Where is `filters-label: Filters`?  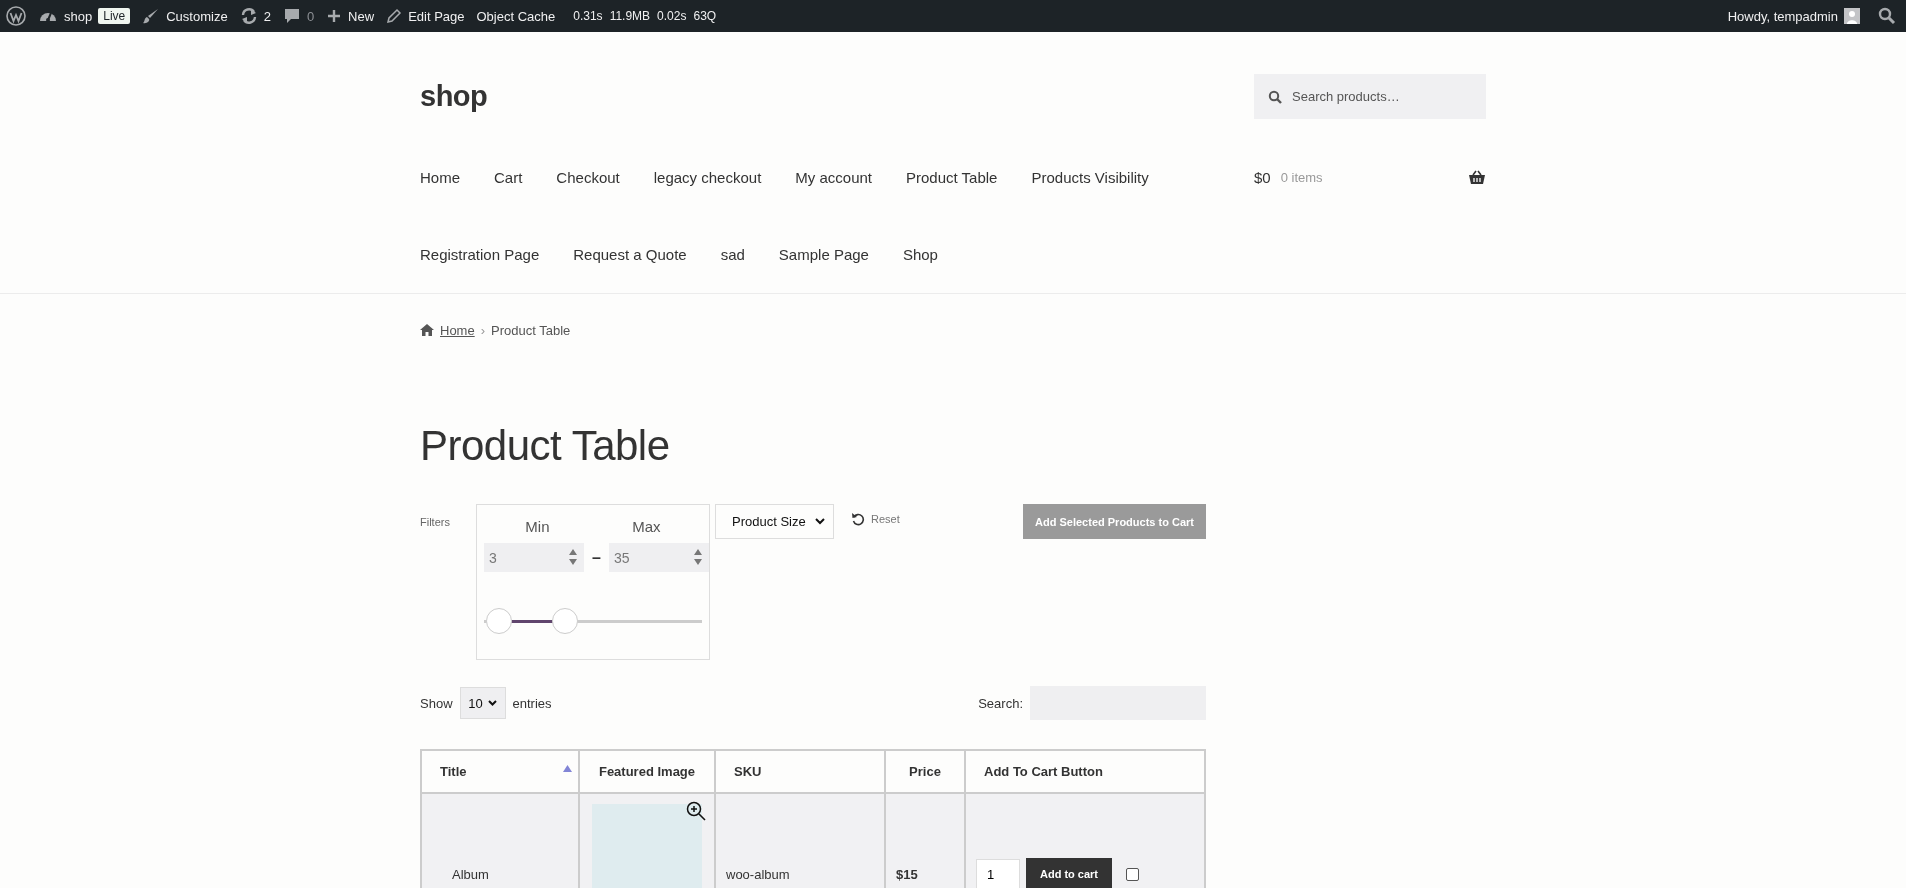 filters-label: Filters is located at coordinates (435, 521).